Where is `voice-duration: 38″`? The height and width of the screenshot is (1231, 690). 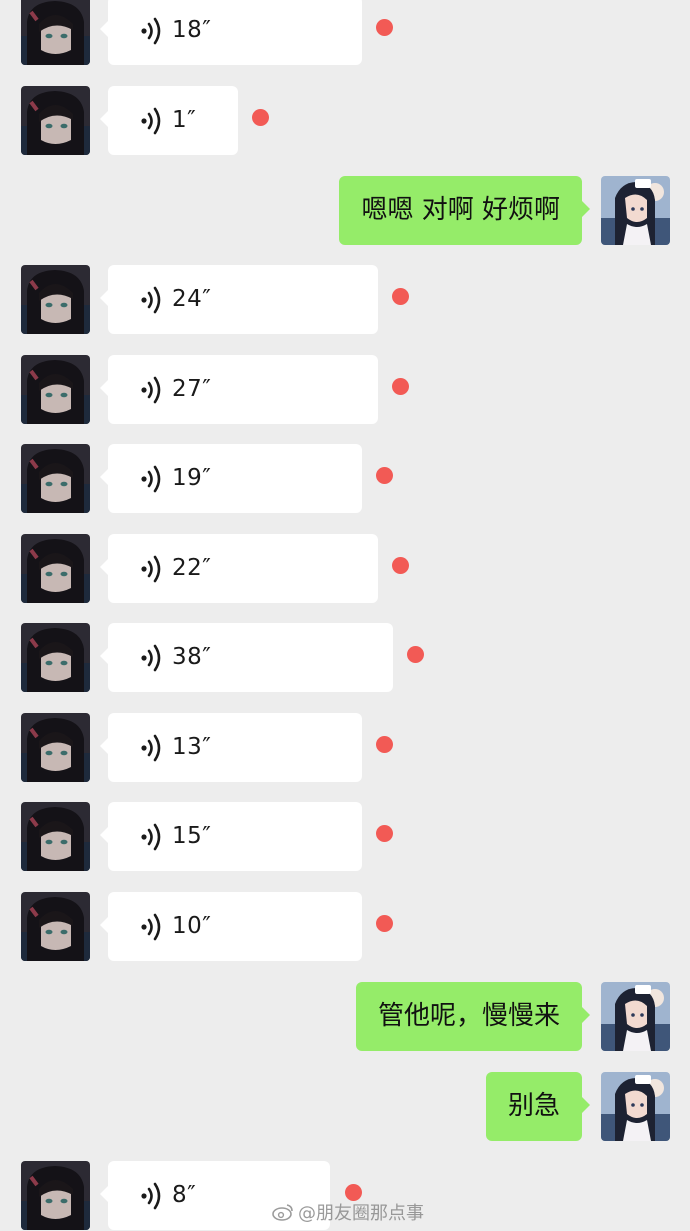 voice-duration: 38″ is located at coordinates (192, 657).